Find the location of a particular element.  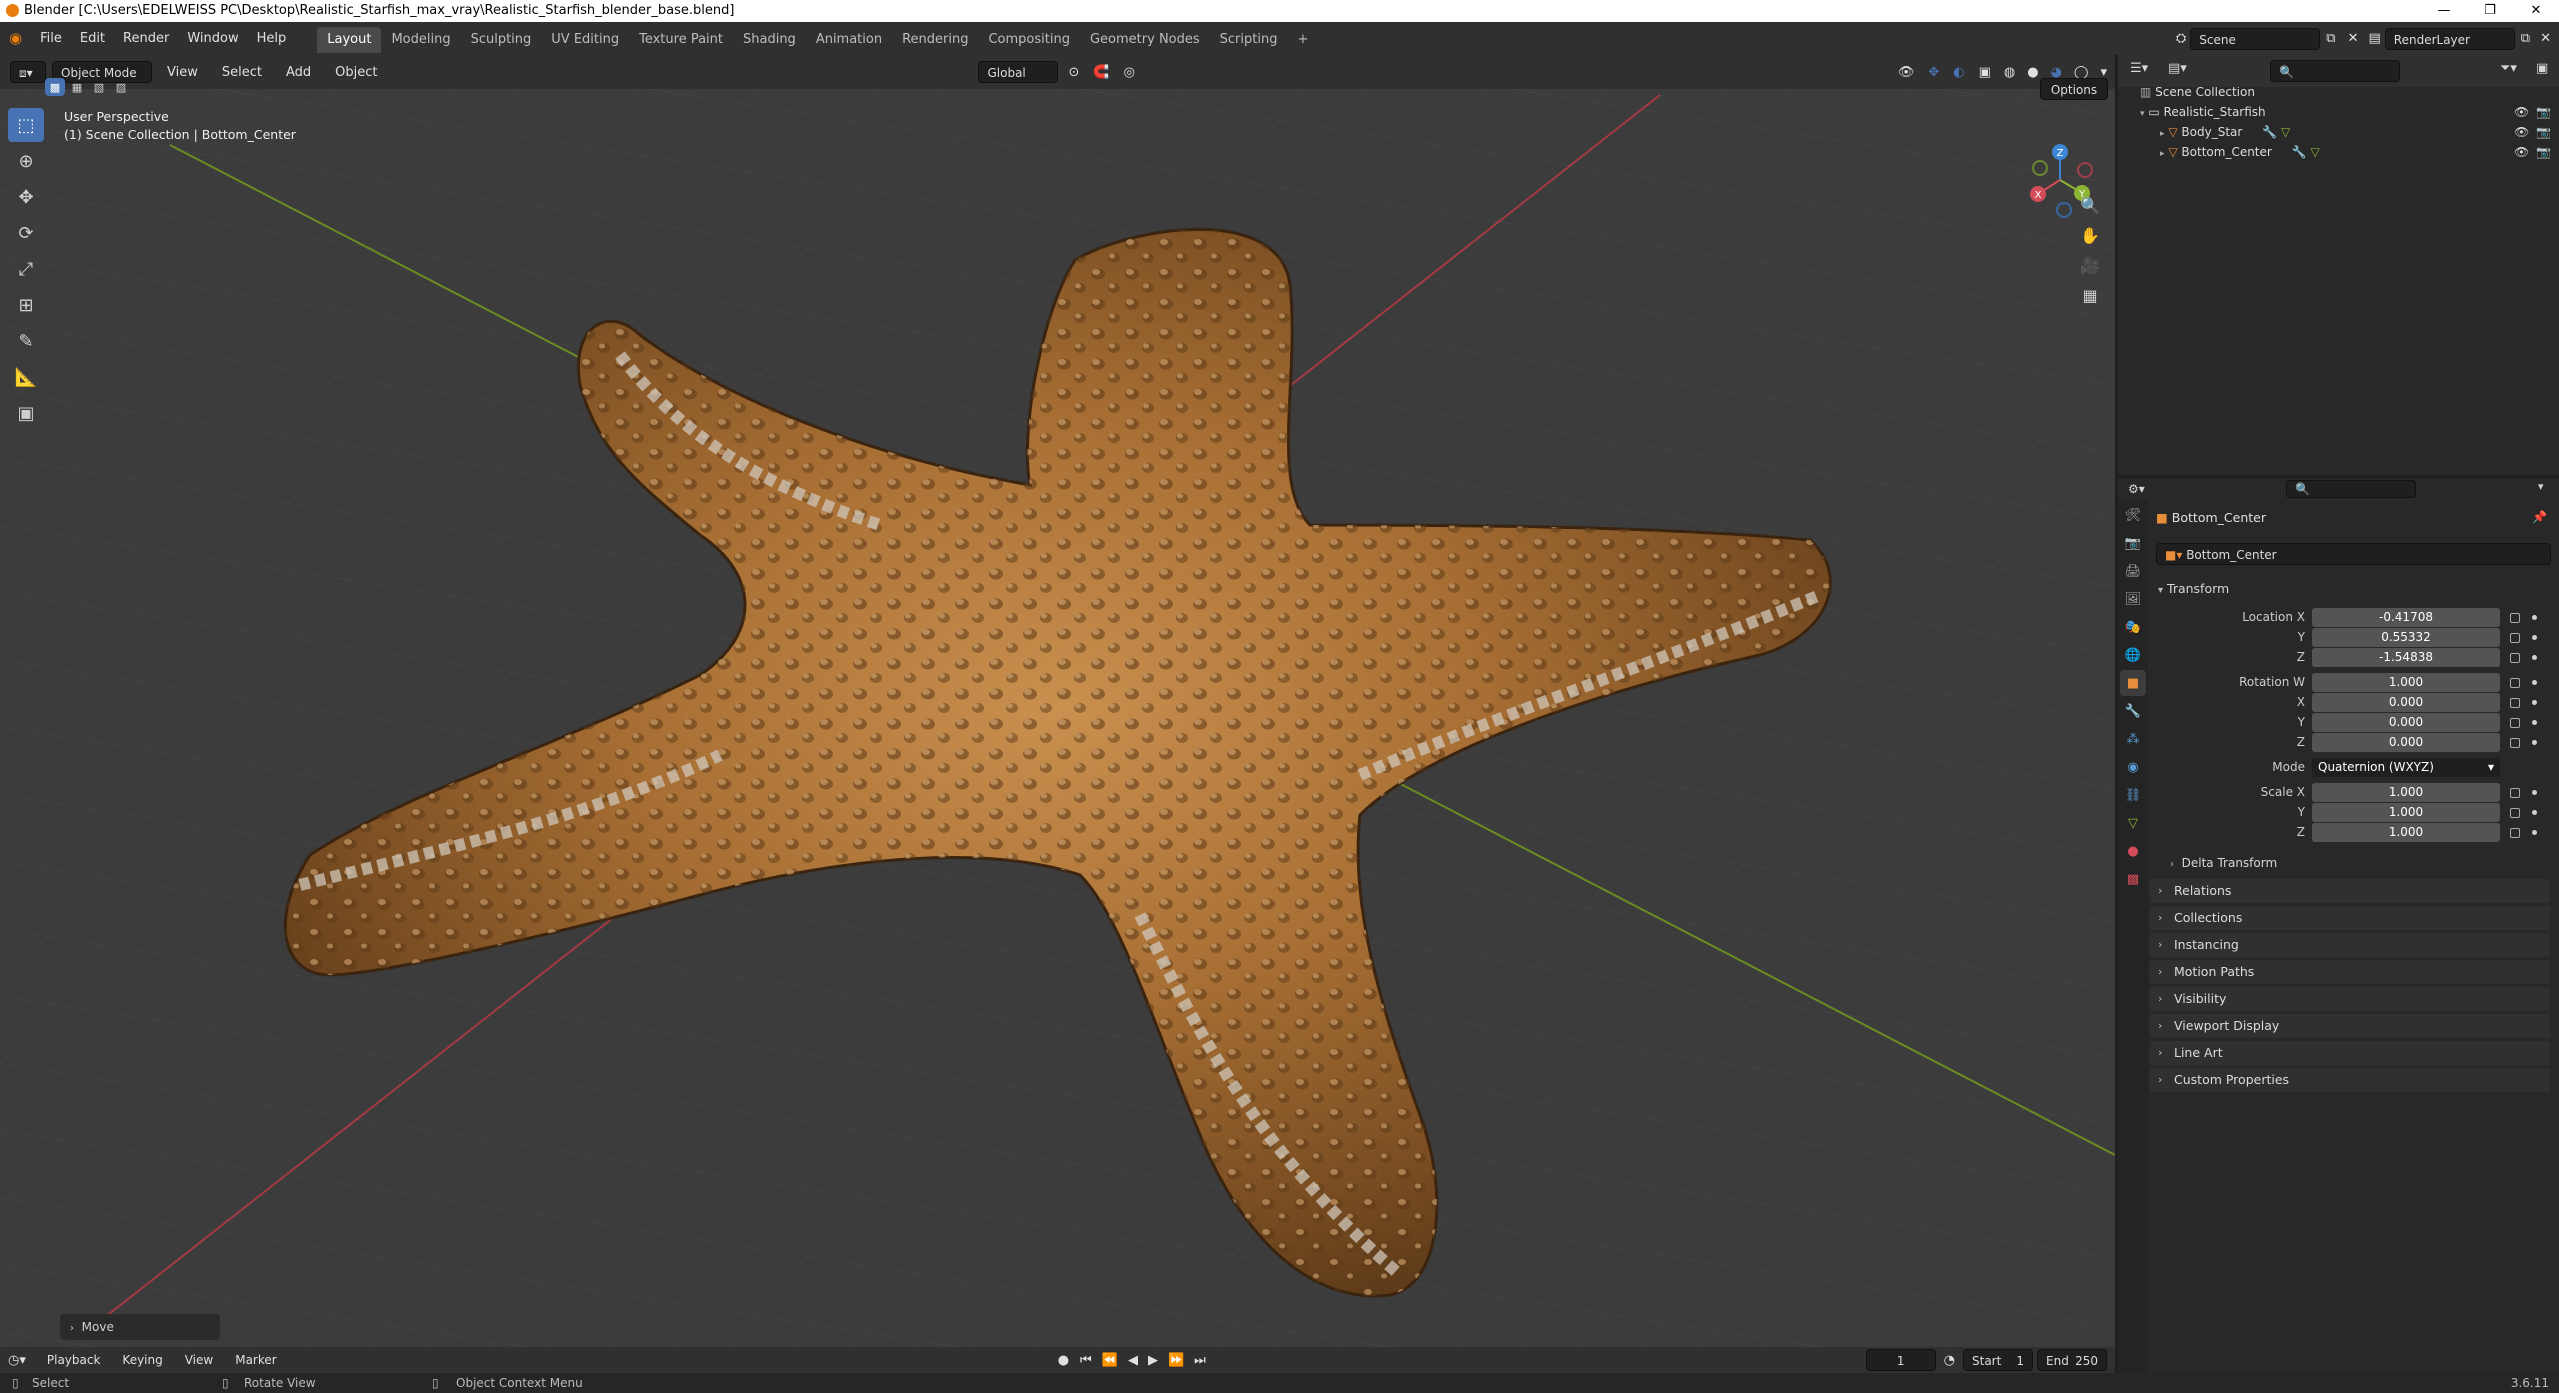

location-x-field: -0.41708 is located at coordinates (2406, 617).